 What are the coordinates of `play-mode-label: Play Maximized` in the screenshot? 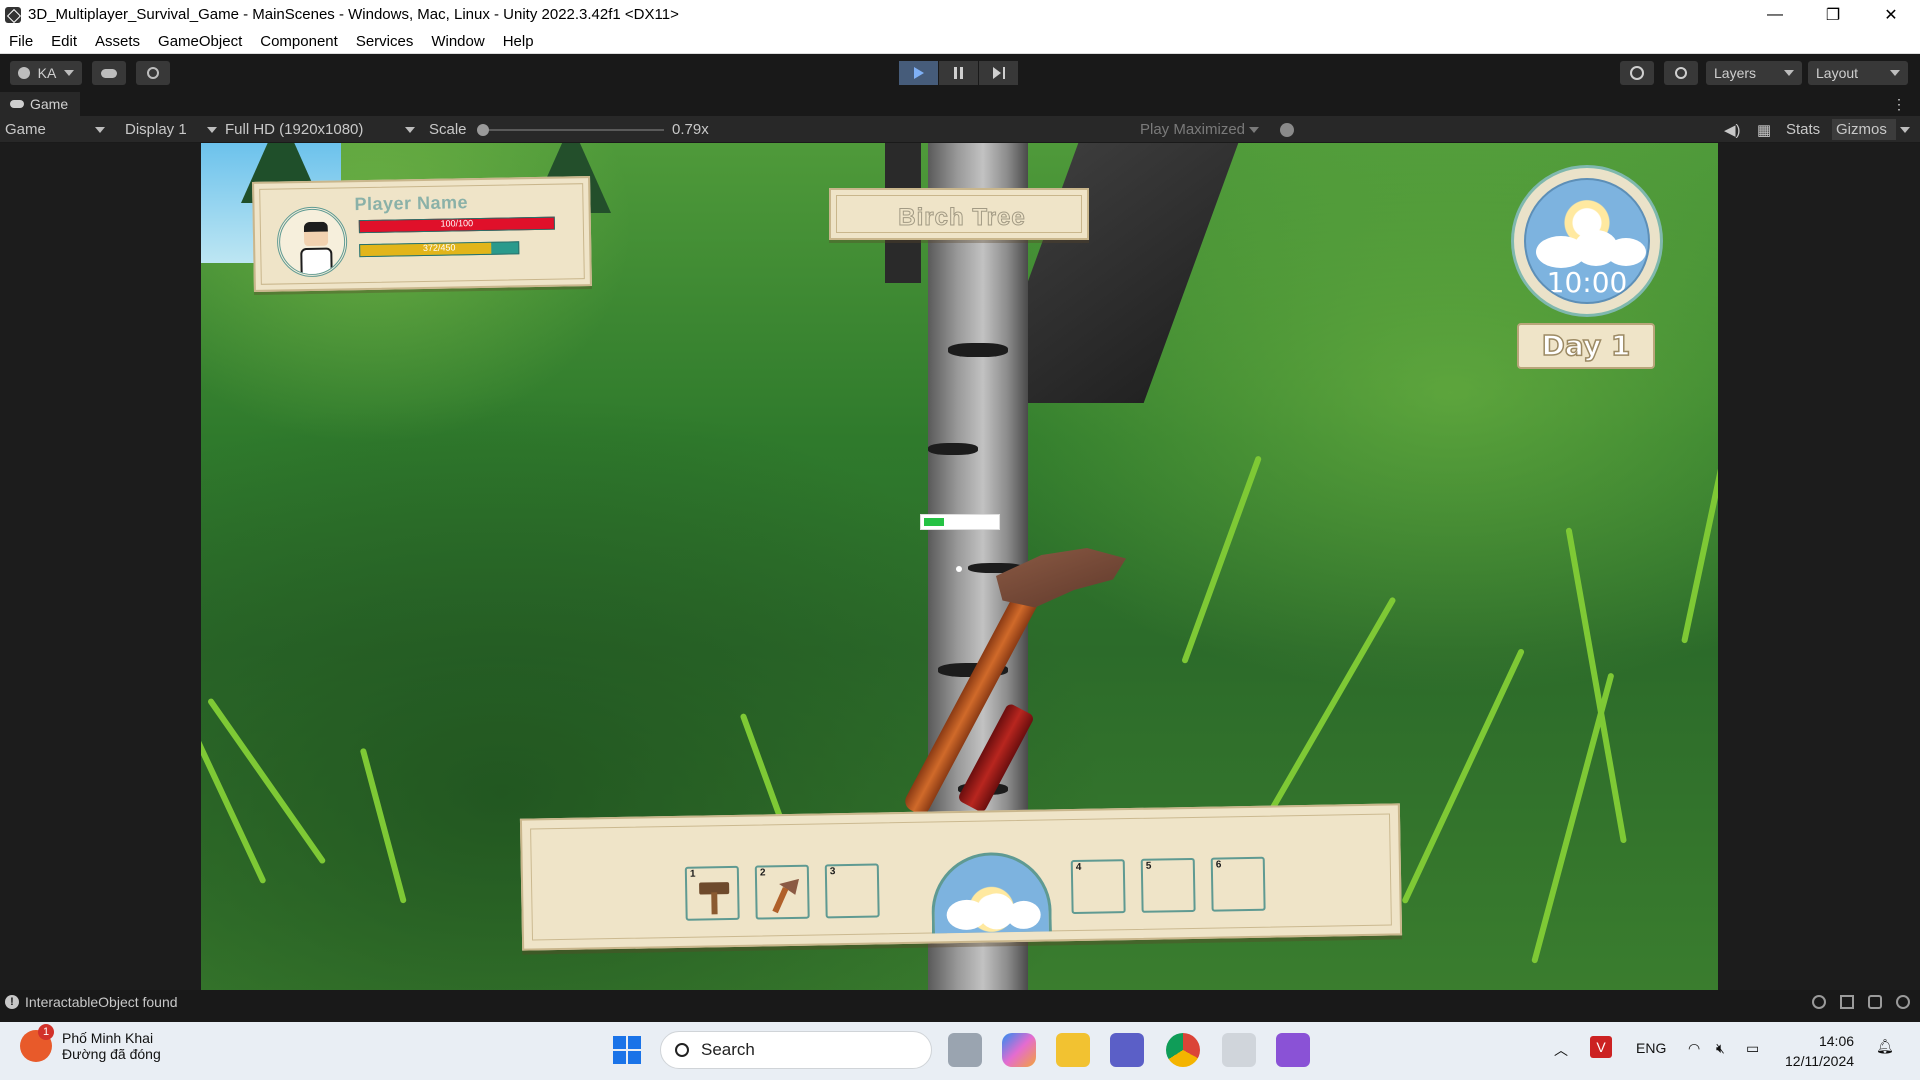 It's located at (1193, 129).